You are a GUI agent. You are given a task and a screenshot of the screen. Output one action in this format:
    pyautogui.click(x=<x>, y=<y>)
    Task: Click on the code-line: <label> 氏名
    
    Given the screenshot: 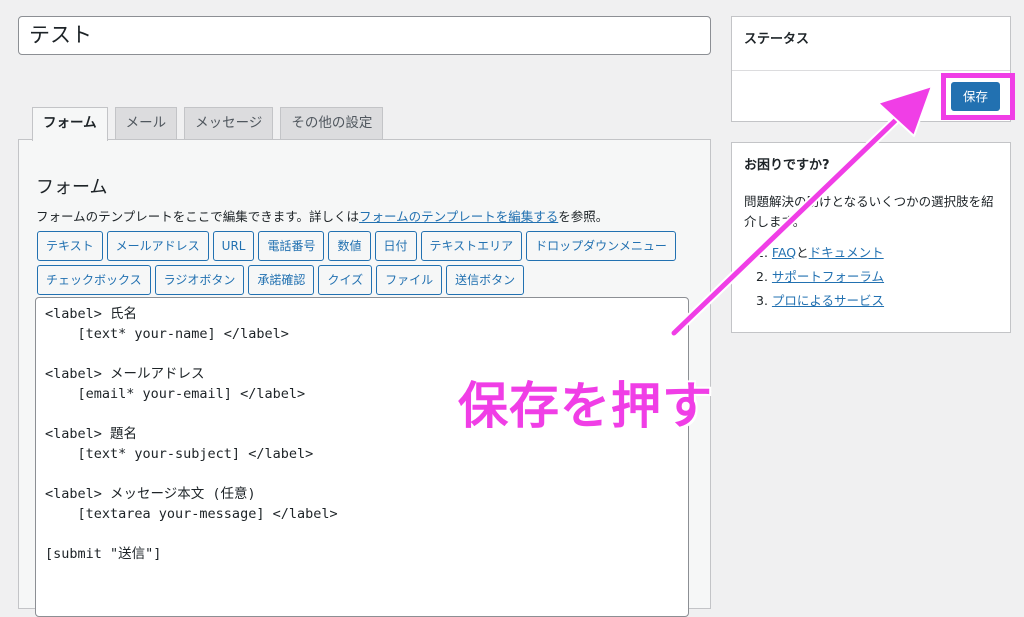 What is the action you would take?
    pyautogui.click(x=91, y=314)
    